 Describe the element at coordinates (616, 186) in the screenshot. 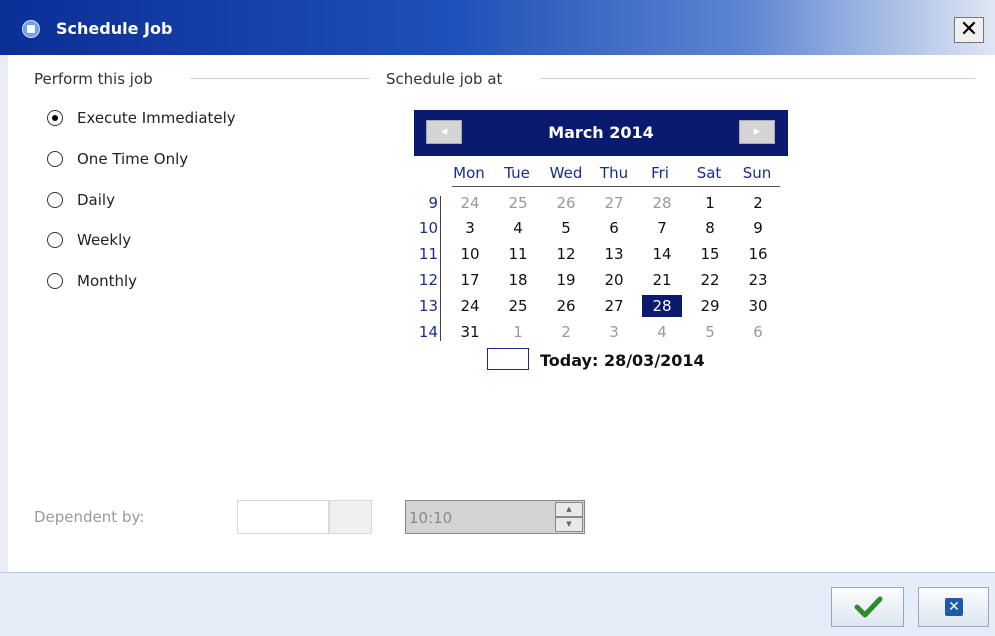

I see `weekday-divider` at that location.